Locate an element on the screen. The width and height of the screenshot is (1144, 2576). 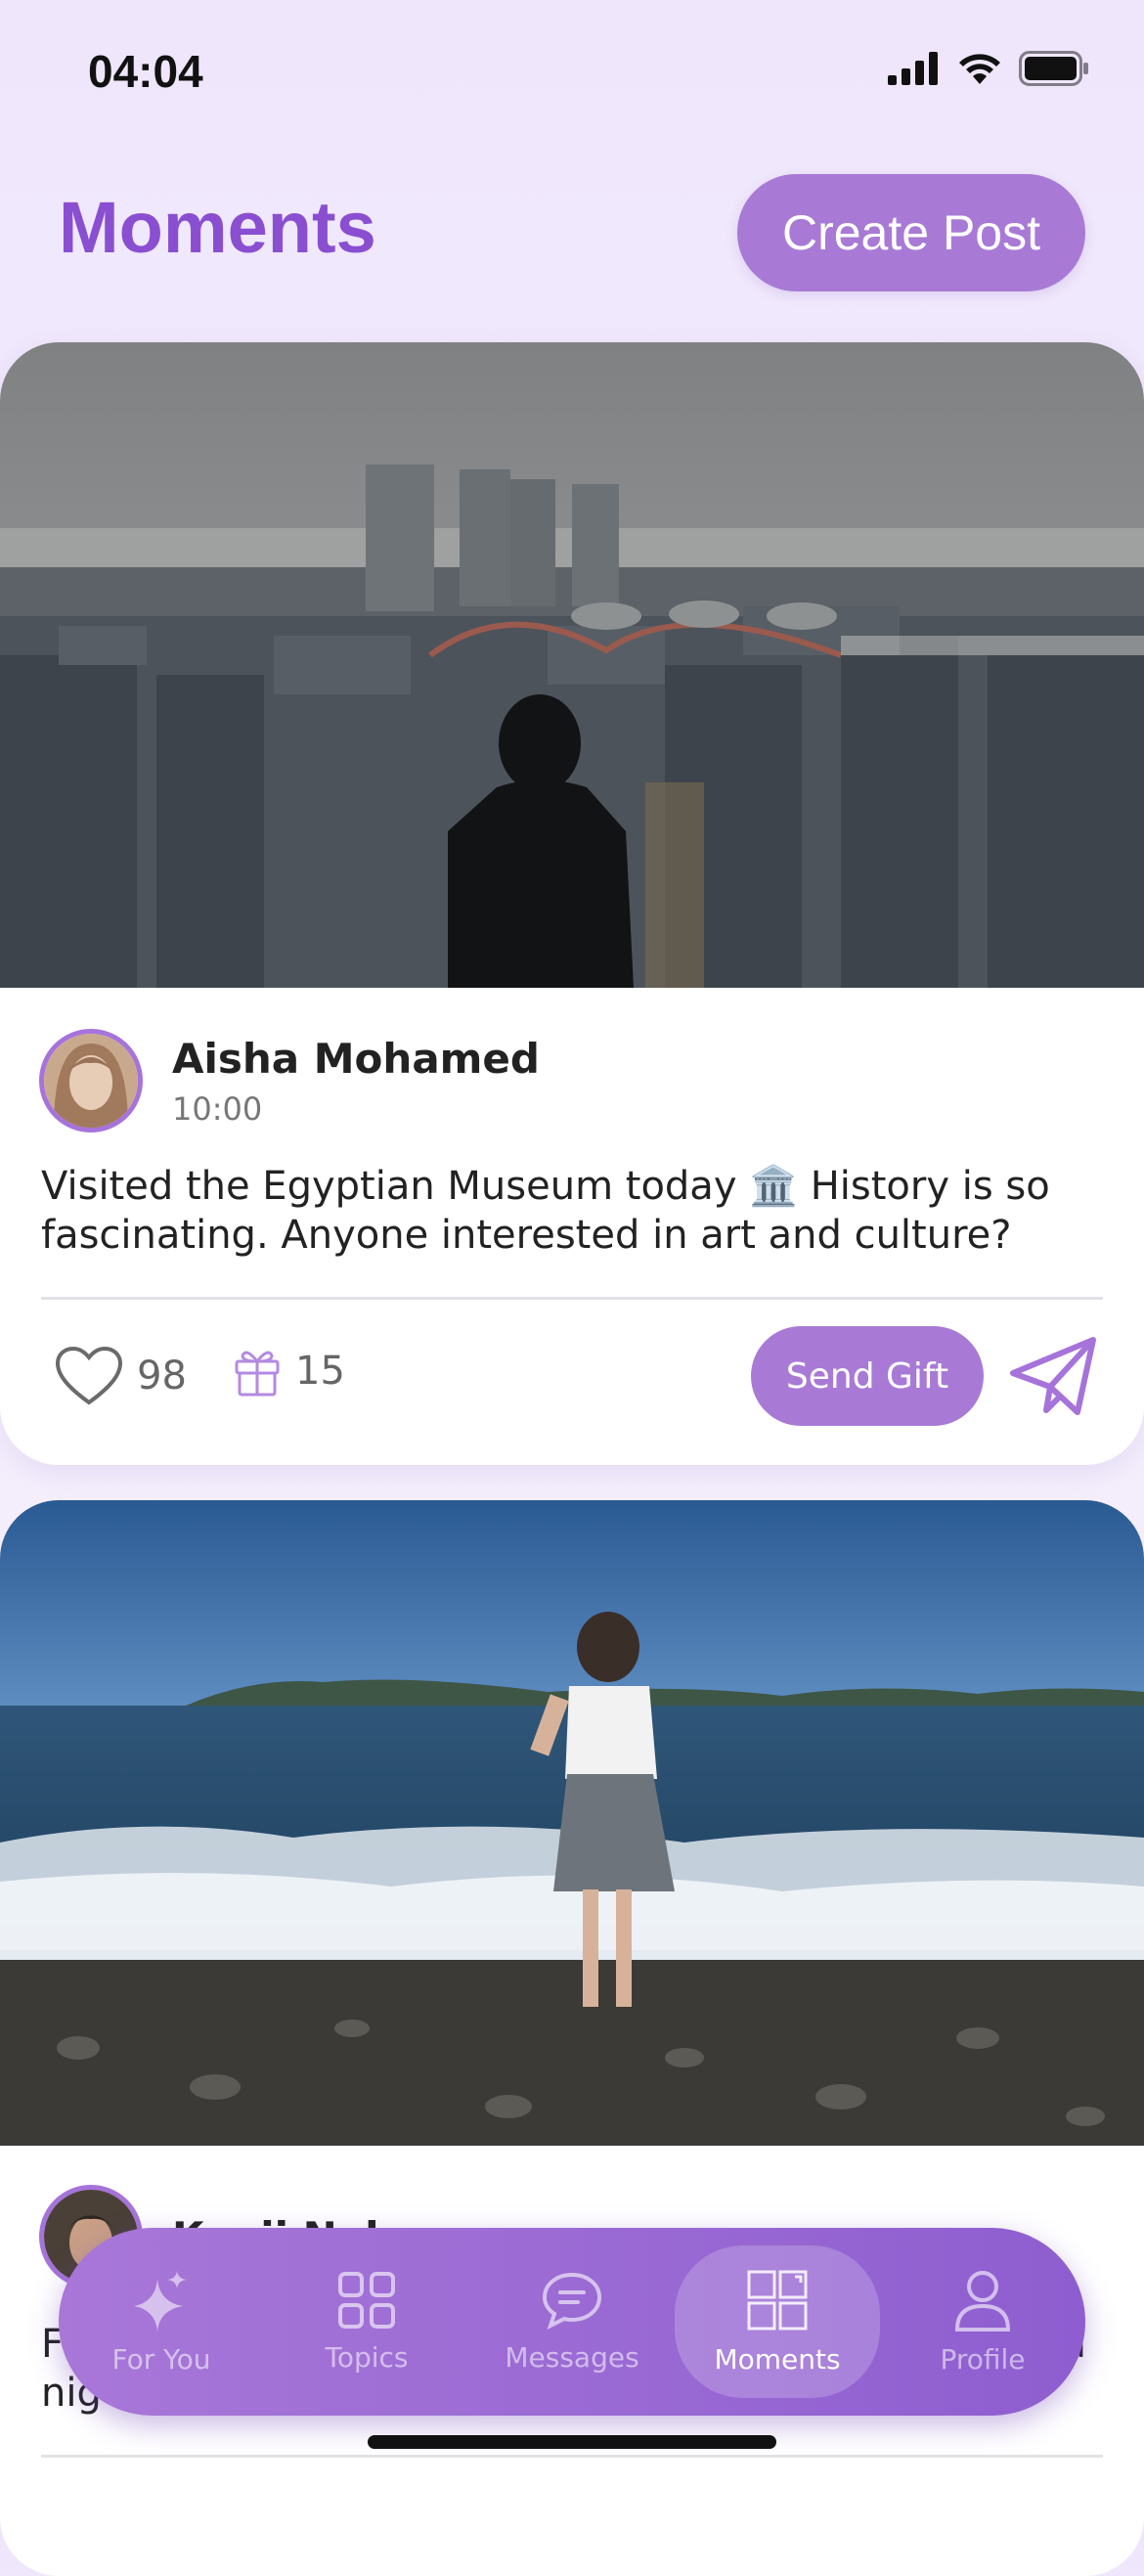
header: Moments Create Post is located at coordinates (572, 244).